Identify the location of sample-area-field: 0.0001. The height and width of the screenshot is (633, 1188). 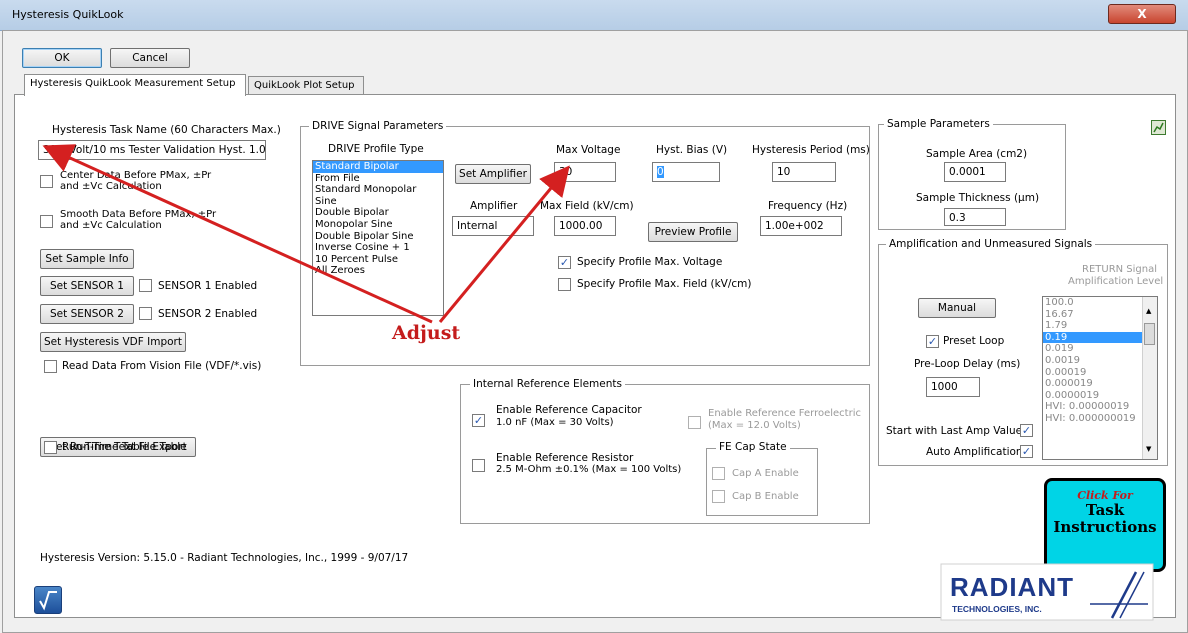
(975, 172).